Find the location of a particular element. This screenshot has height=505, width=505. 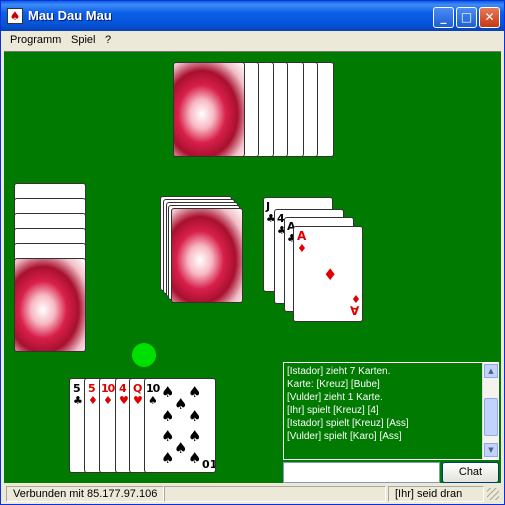

card-rank: A is located at coordinates (302, 236).